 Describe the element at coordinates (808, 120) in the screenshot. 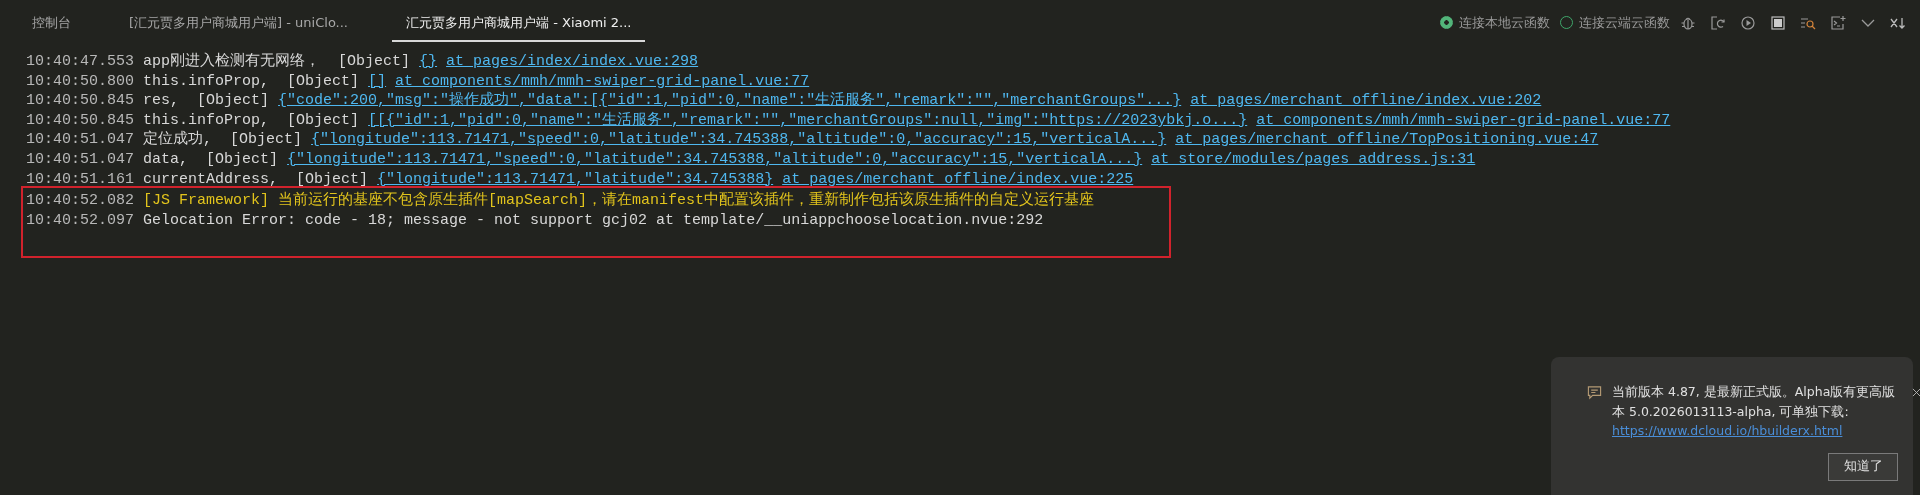

I see `object-value-link: [[{"id":1,"pid":0,"name":"生活服务","remark":"","merchantGroups":null,"img":"https://2023ybkj.o...}` at that location.